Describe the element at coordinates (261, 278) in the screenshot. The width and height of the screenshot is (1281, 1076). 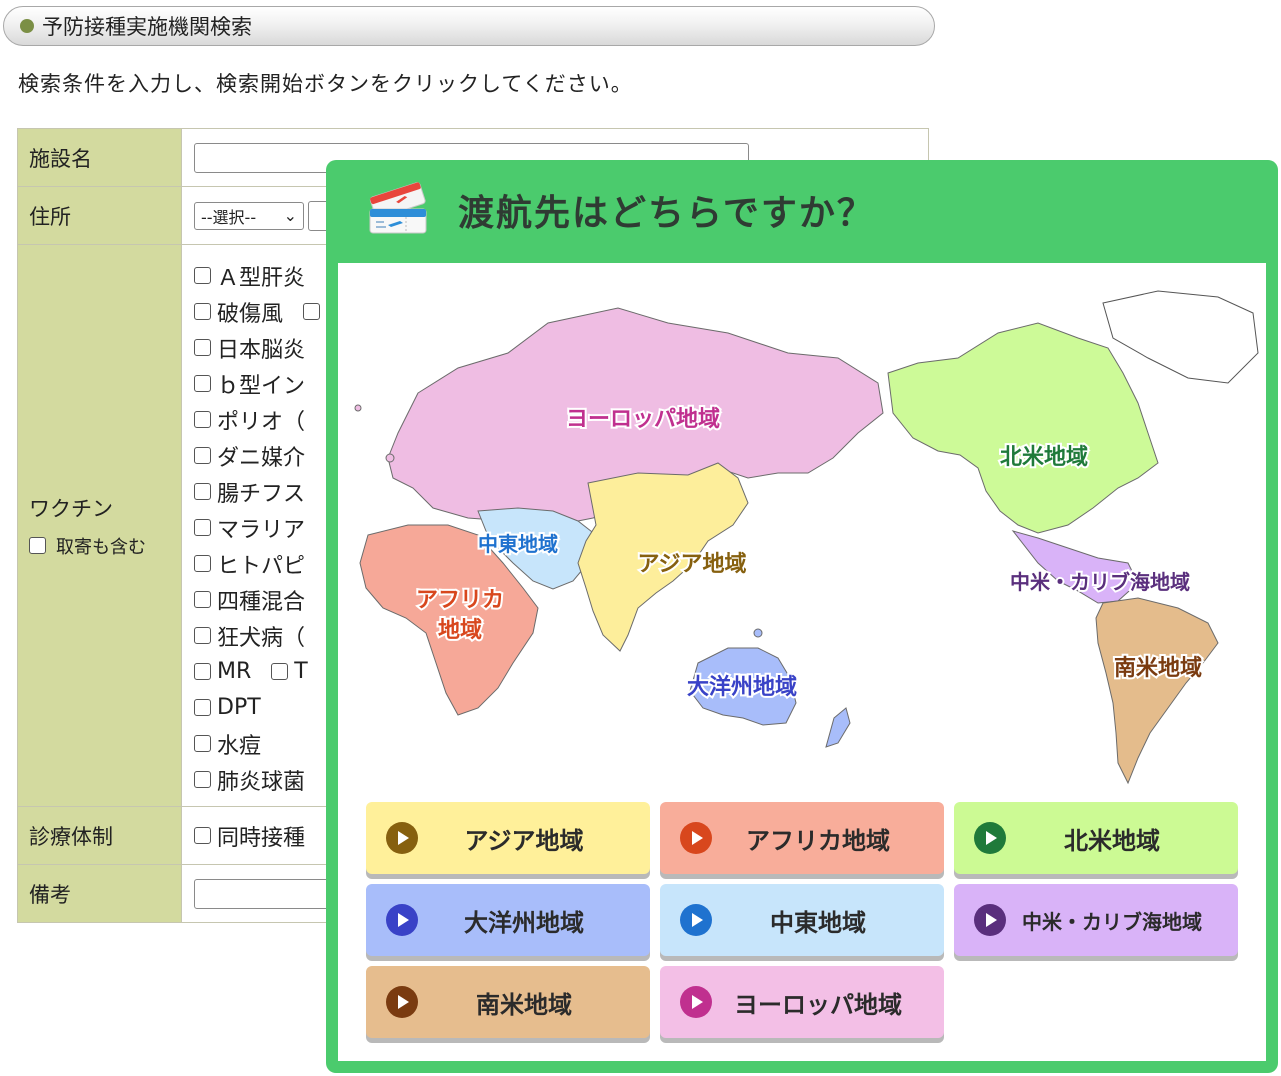
I see `vaccine-option-label: Ａ型肝炎` at that location.